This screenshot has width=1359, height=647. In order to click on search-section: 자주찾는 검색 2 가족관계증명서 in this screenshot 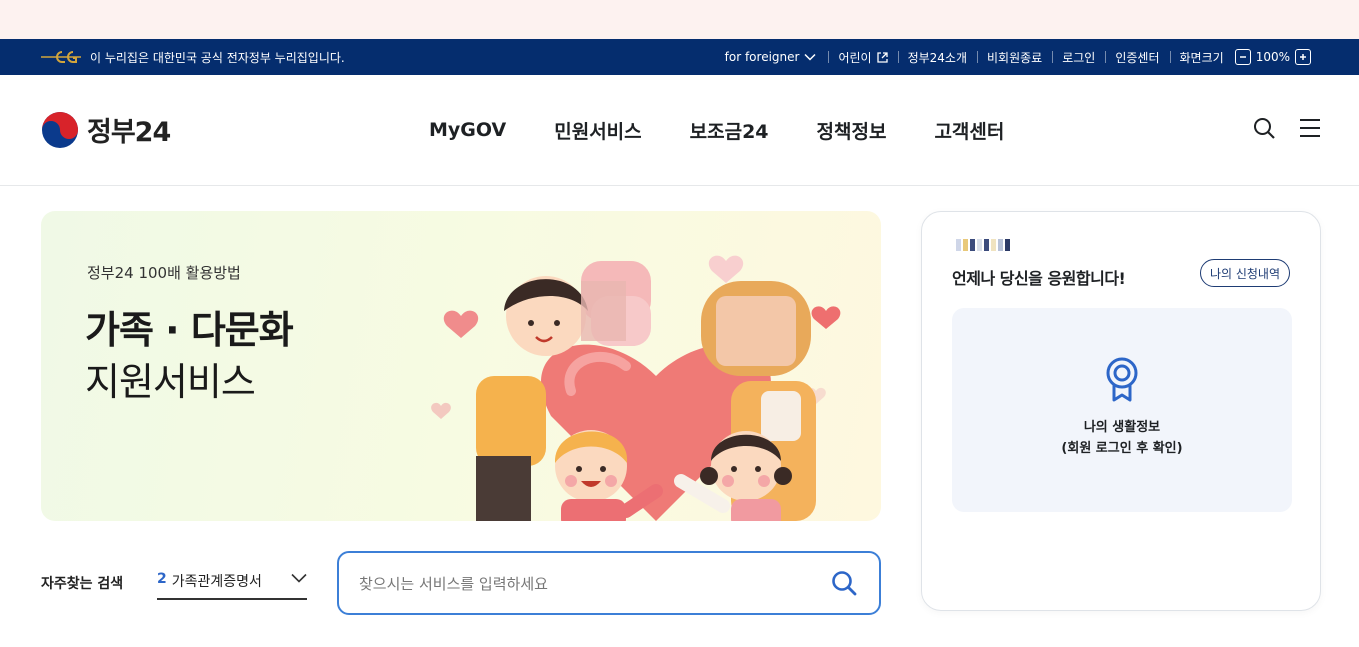, I will do `click(461, 583)`.